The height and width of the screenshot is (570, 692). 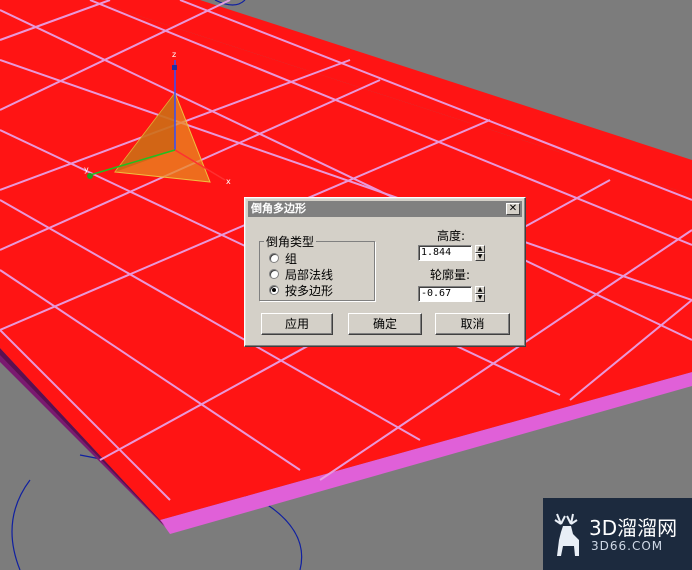 What do you see at coordinates (86, 169) in the screenshot?
I see `gizmo-label-y: y` at bounding box center [86, 169].